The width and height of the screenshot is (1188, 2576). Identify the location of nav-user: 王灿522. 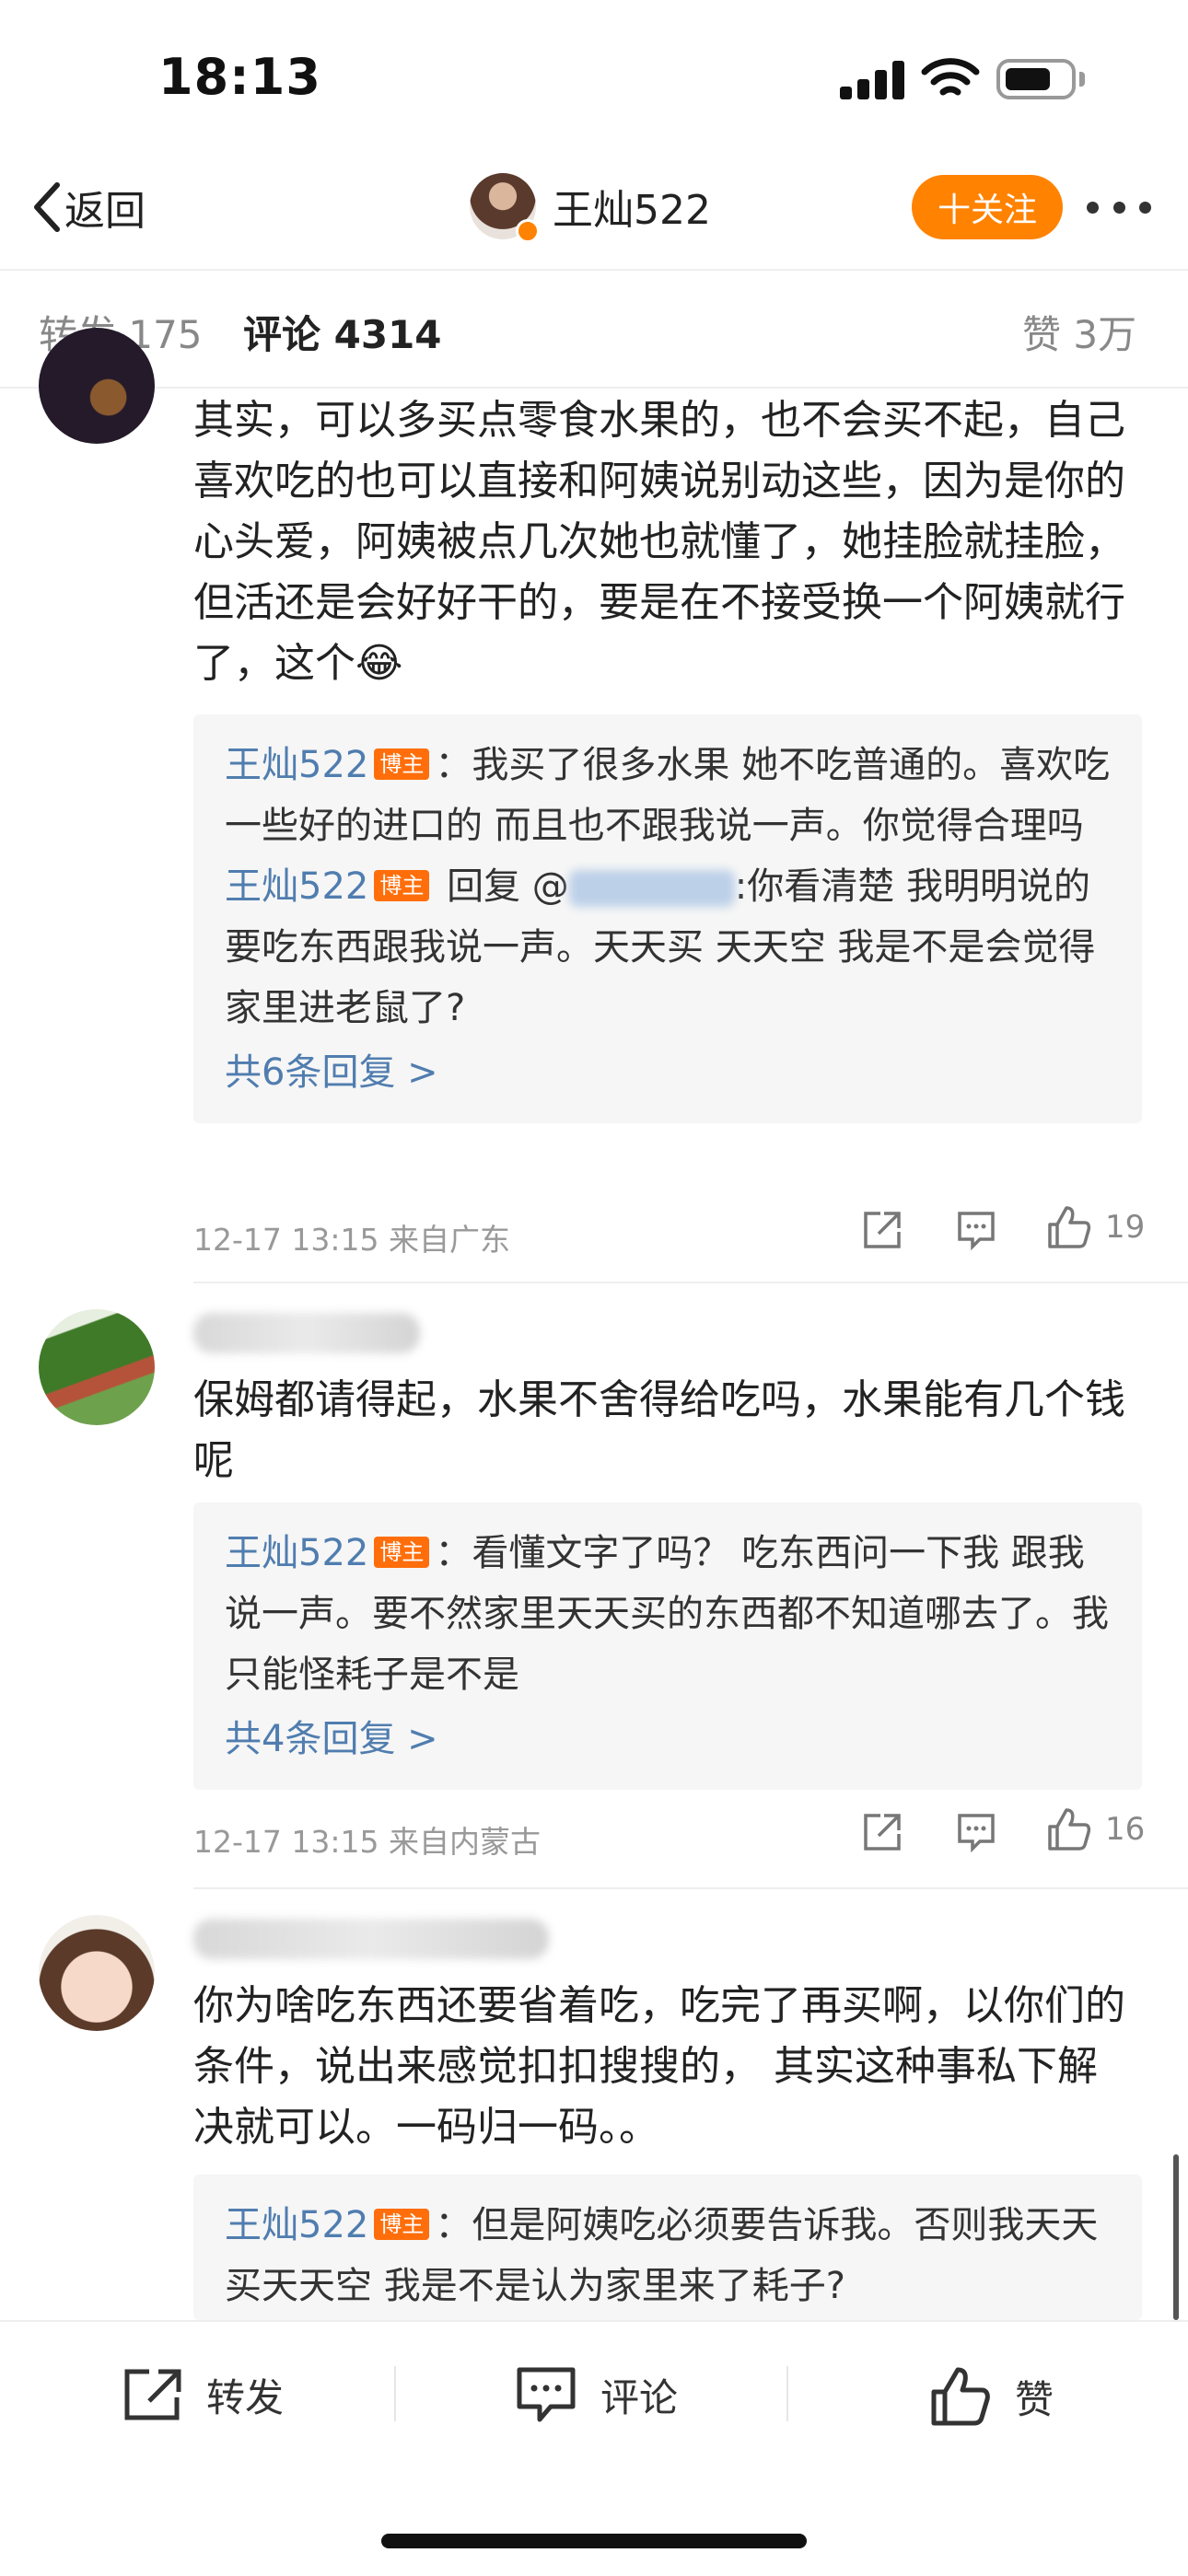
(590, 208).